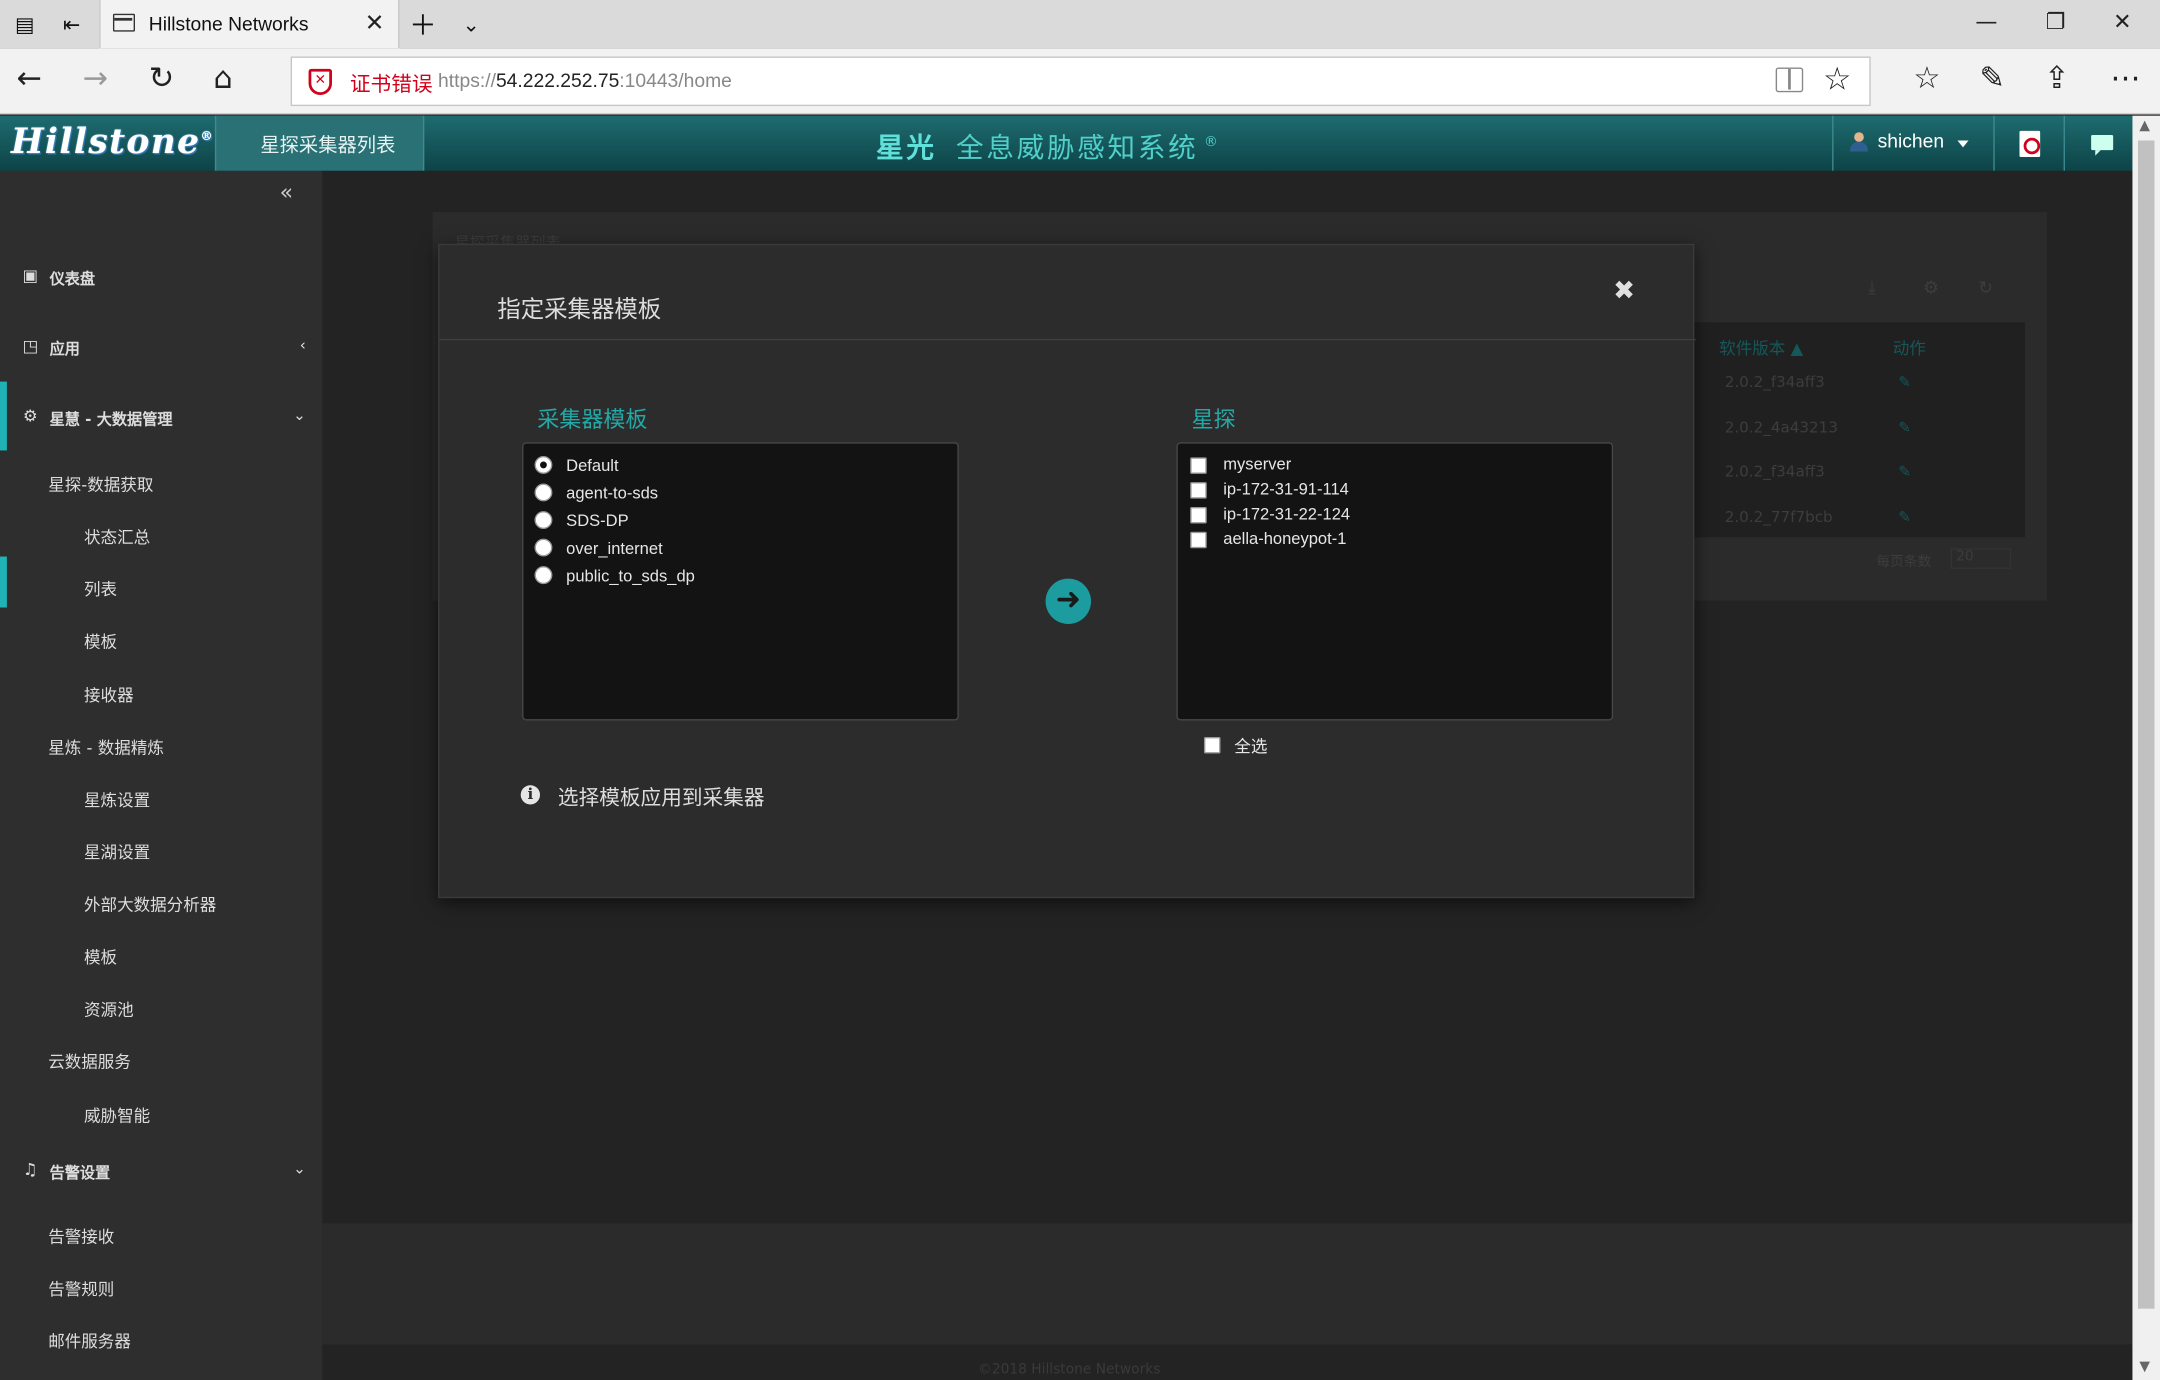  I want to click on dashboard-icon: ▣, so click(30, 275).